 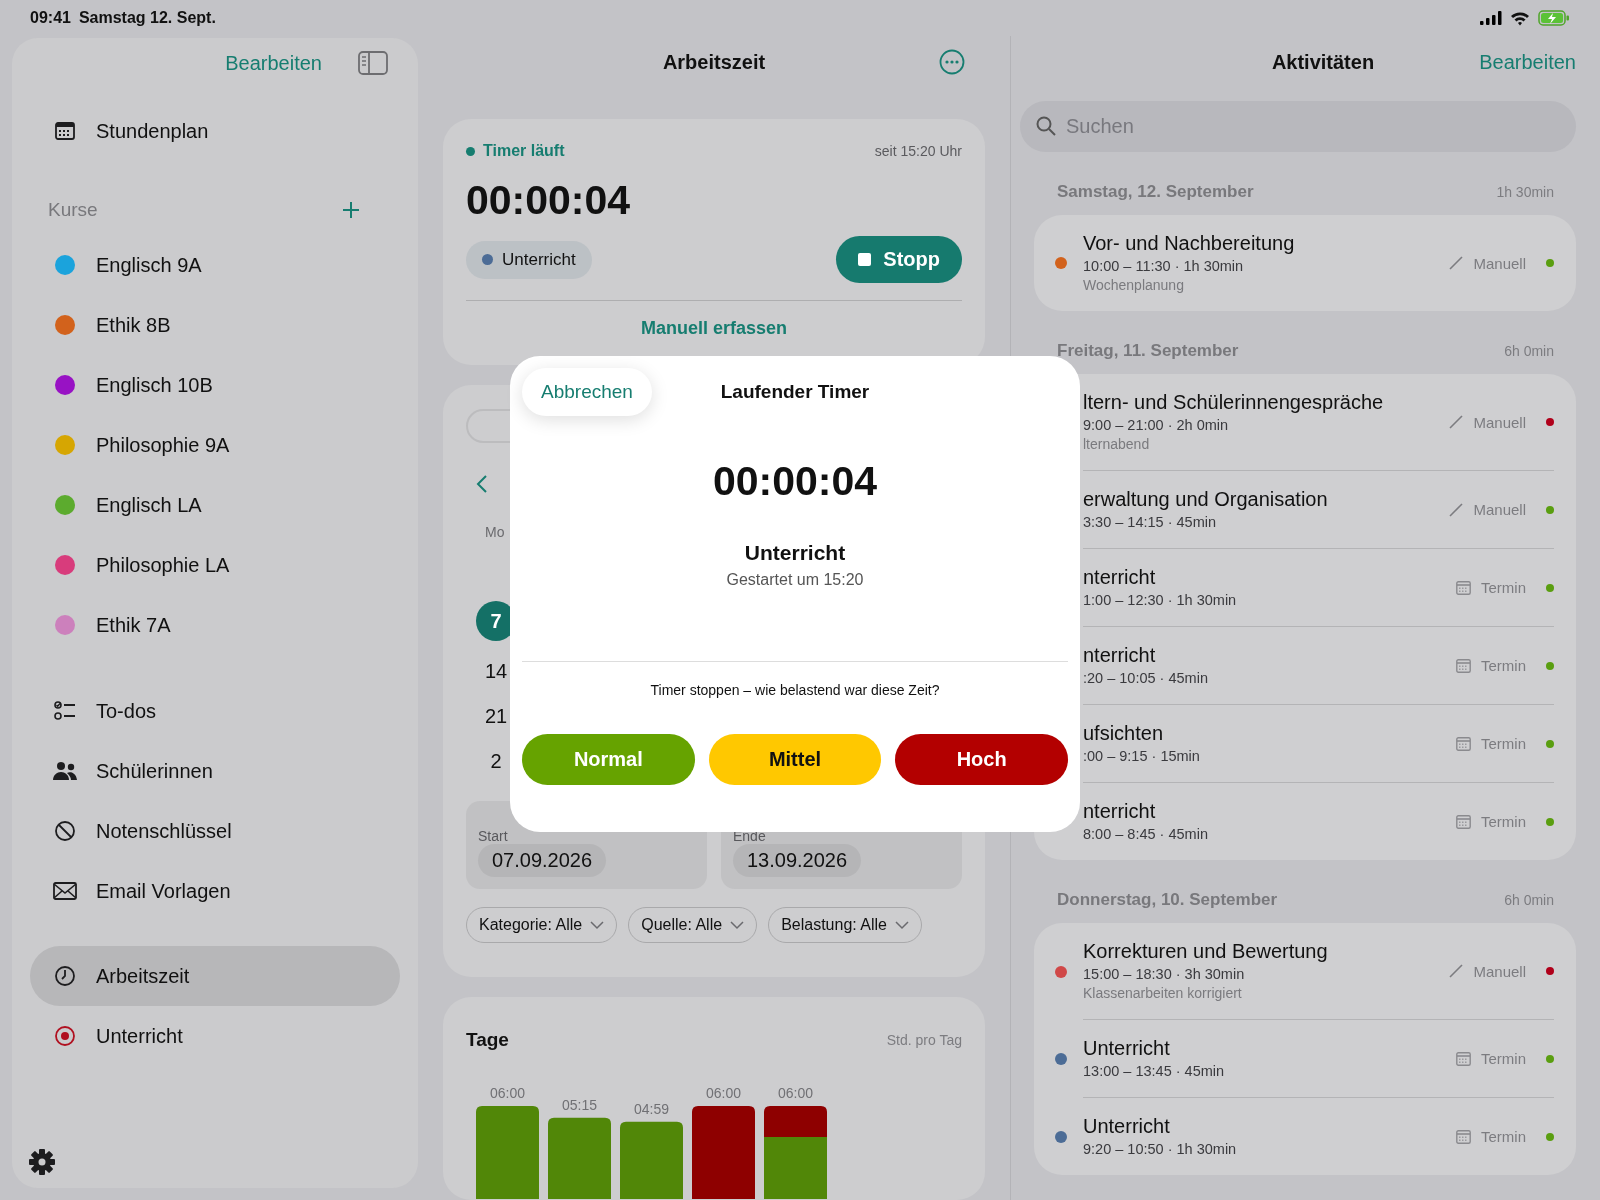 What do you see at coordinates (542, 860) in the screenshot?
I see `date-field: 07.09.2026` at bounding box center [542, 860].